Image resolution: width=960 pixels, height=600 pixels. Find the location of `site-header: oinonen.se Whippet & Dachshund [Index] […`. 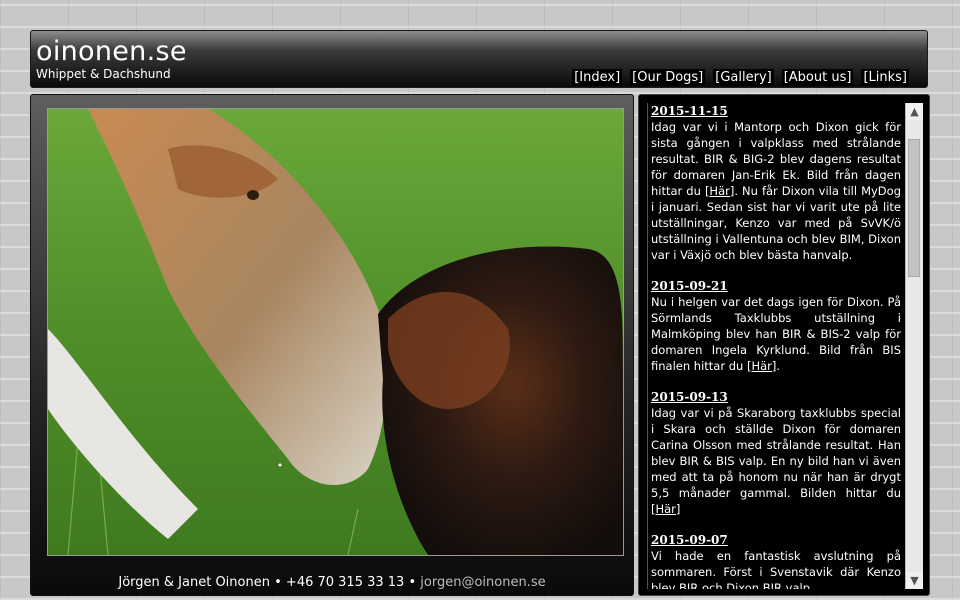

site-header: oinonen.se Whippet & Dachshund [Index] [… is located at coordinates (479, 59).